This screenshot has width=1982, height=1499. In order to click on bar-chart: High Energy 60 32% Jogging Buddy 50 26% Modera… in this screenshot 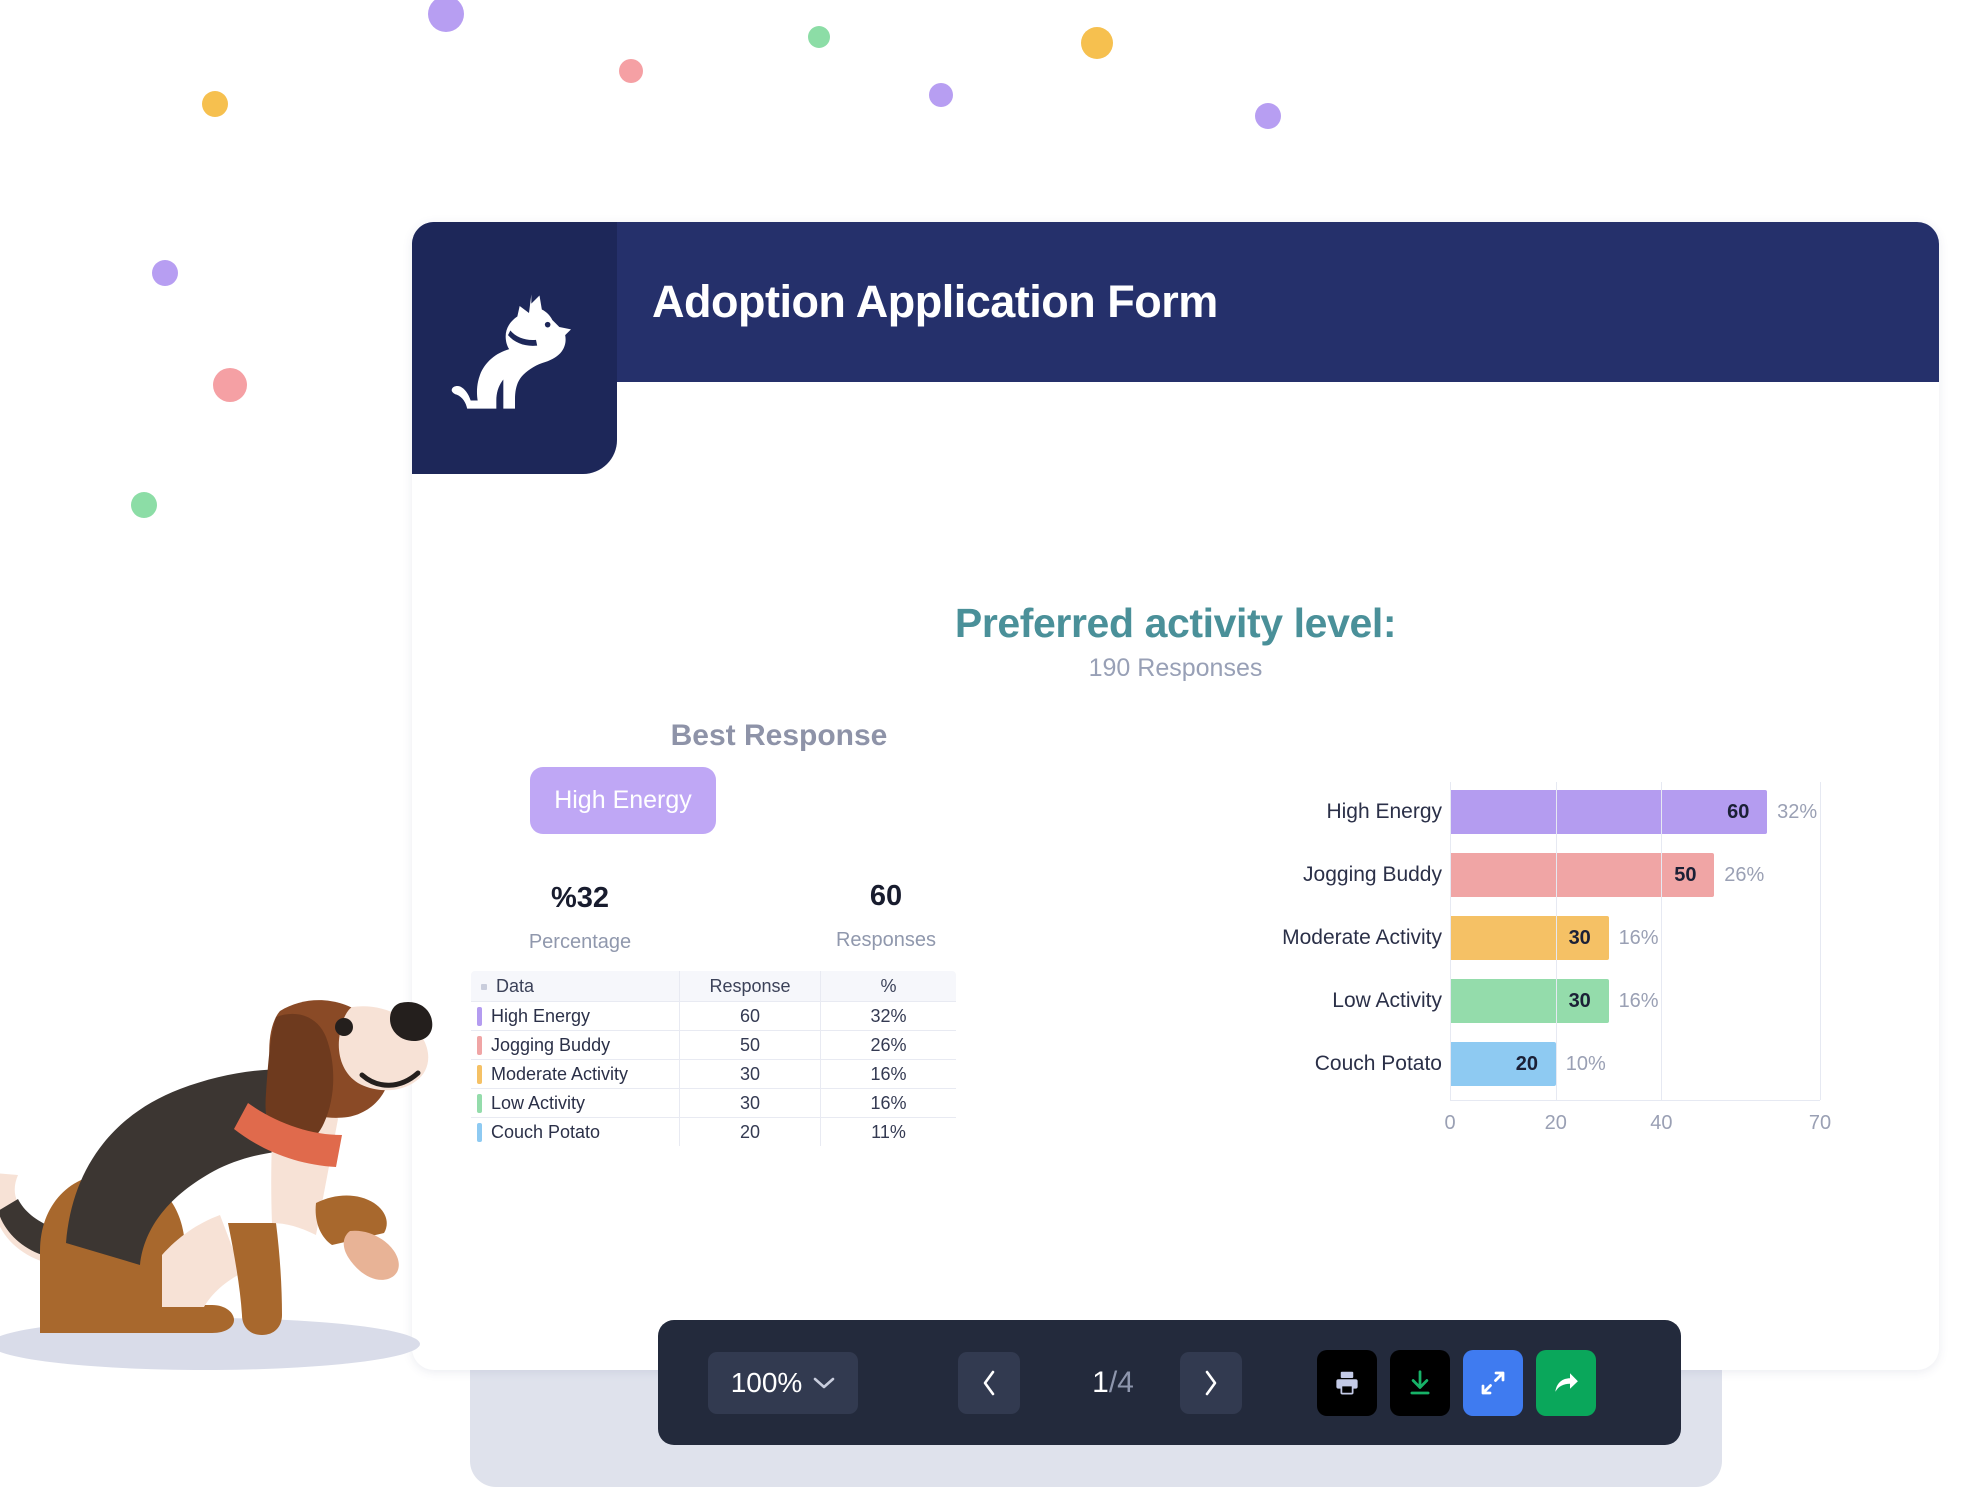, I will do `click(1482, 974)`.